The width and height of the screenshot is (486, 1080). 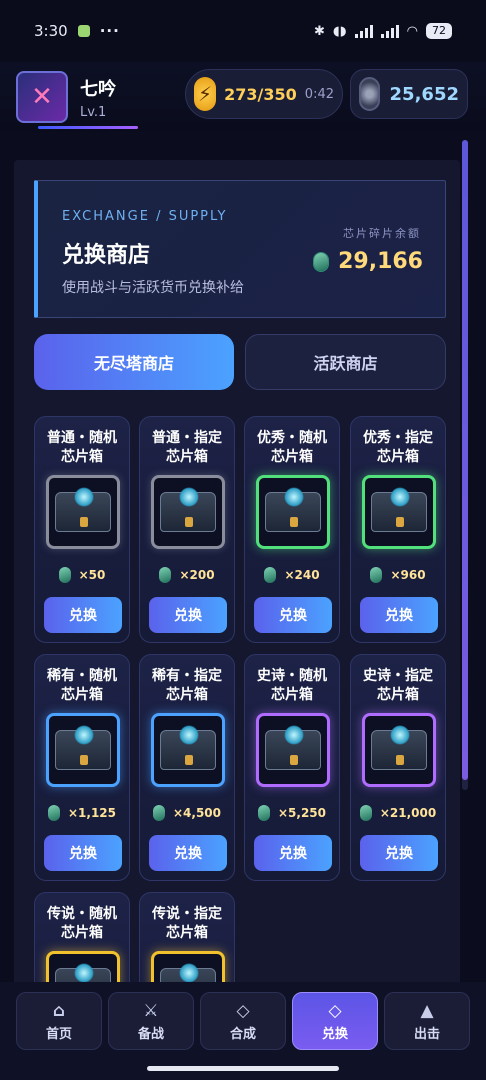 I want to click on status-left: 3:30 ···, so click(x=77, y=31).